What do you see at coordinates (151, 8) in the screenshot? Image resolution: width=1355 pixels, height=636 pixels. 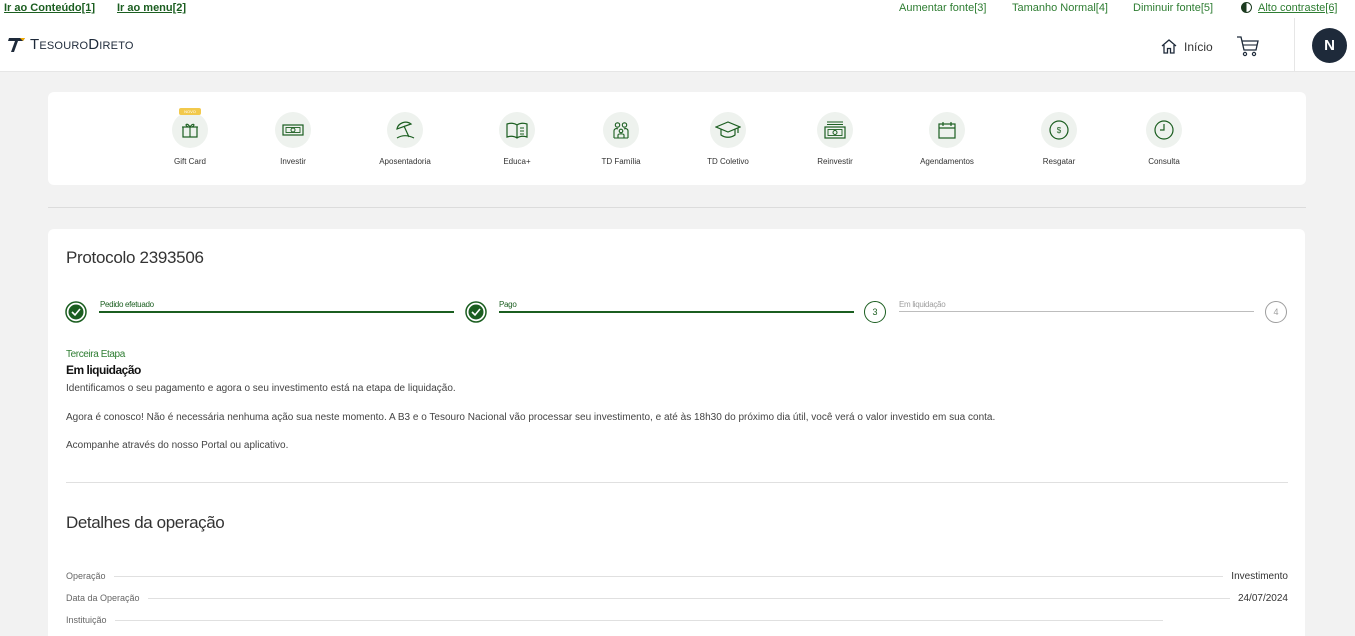 I see `skip-to-menu-link: Ir ao menu[2]` at bounding box center [151, 8].